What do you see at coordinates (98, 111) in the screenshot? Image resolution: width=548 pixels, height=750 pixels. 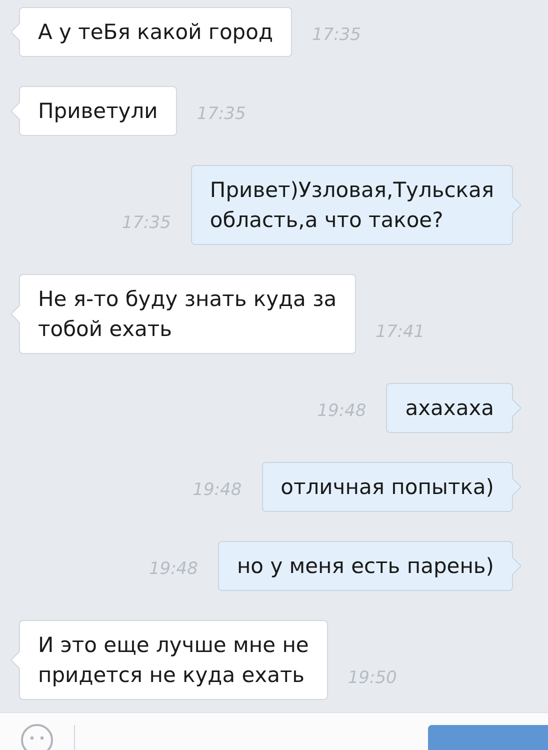 I see `received-message: Приветули` at bounding box center [98, 111].